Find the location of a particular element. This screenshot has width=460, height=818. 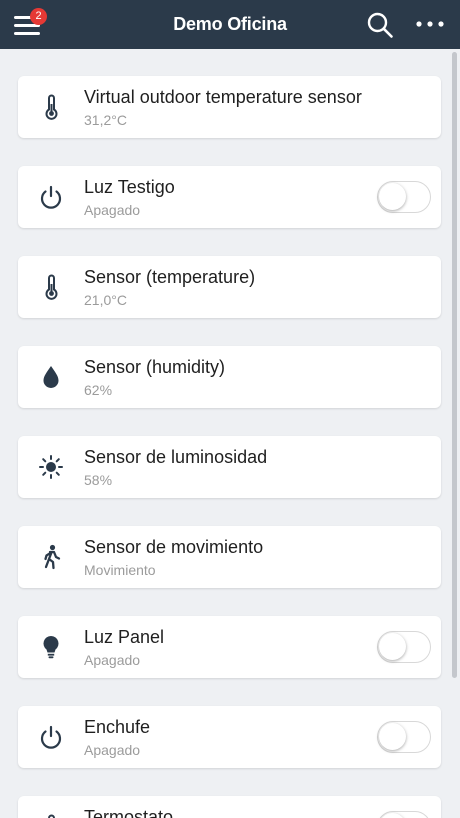

device-card: Sensor de movimiento Movimiento is located at coordinates (229, 557).